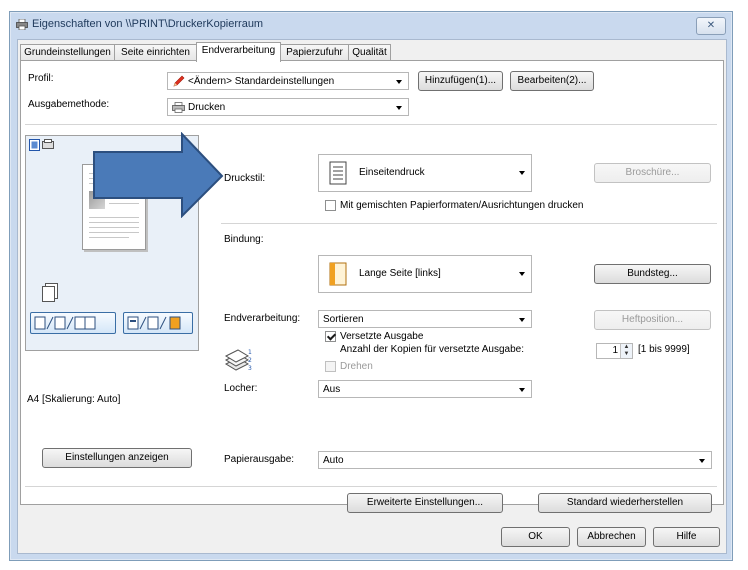  Describe the element at coordinates (515, 460) in the screenshot. I see `paper-output-select: Auto` at that location.